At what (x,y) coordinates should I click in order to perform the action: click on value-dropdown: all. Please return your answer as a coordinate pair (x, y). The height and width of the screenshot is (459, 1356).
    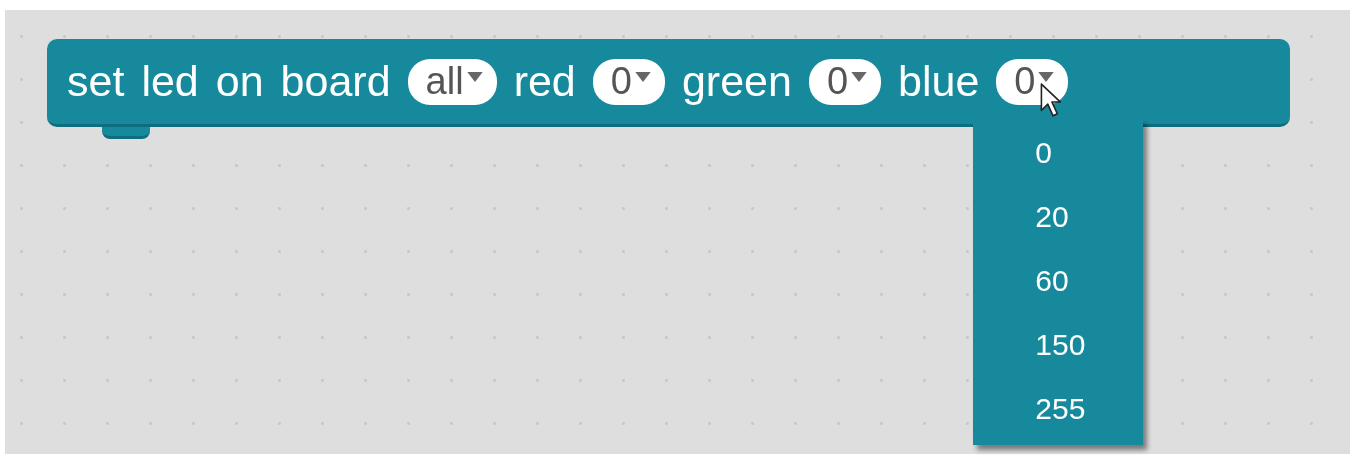
    Looking at the image, I should click on (452, 81).